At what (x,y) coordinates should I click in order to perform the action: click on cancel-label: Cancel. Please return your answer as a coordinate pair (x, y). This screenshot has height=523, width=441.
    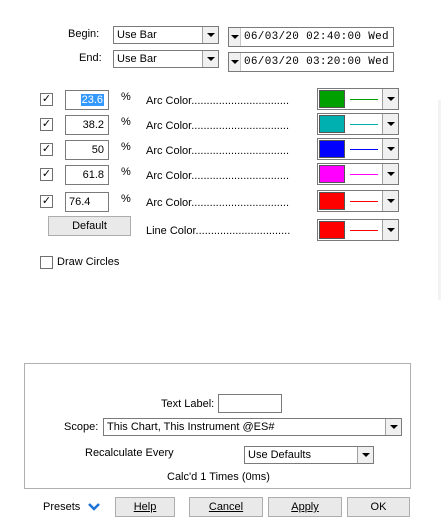
    Looking at the image, I should click on (226, 507).